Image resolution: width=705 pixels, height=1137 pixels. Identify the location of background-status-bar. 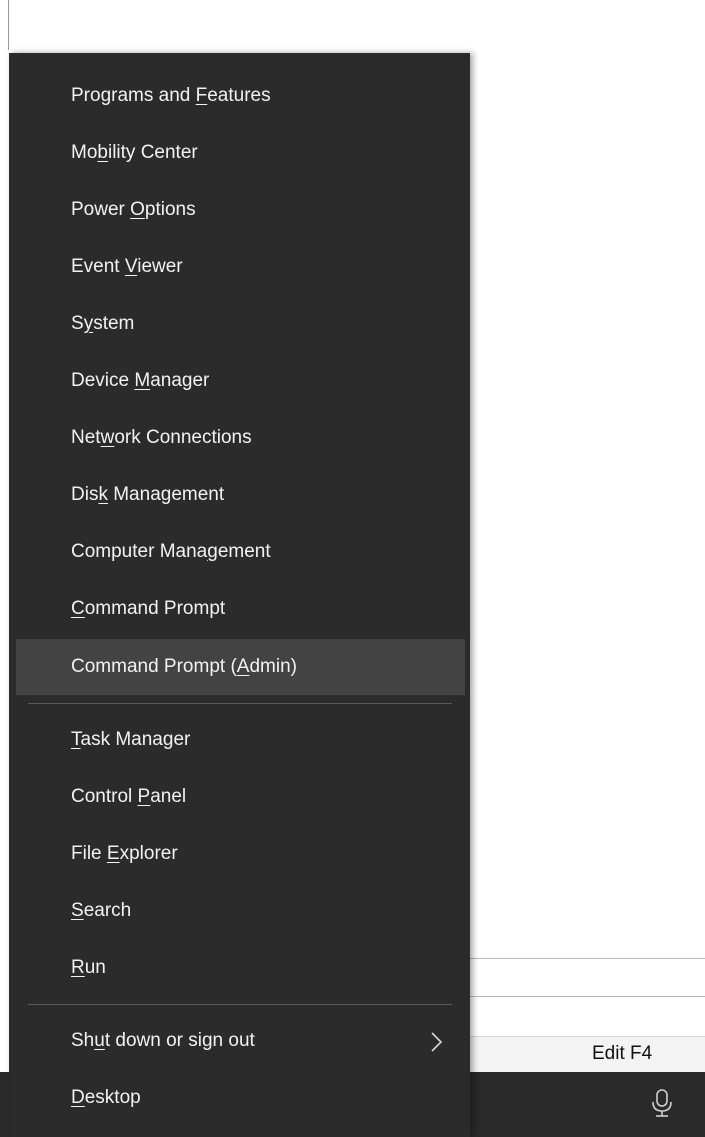
(587, 1054).